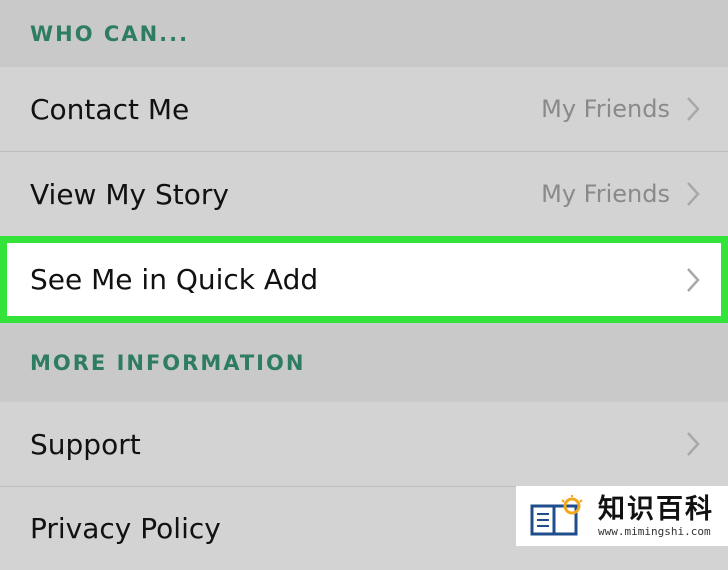 The image size is (728, 570). What do you see at coordinates (654, 531) in the screenshot?
I see `watermark-url: www.mimingshi.com` at bounding box center [654, 531].